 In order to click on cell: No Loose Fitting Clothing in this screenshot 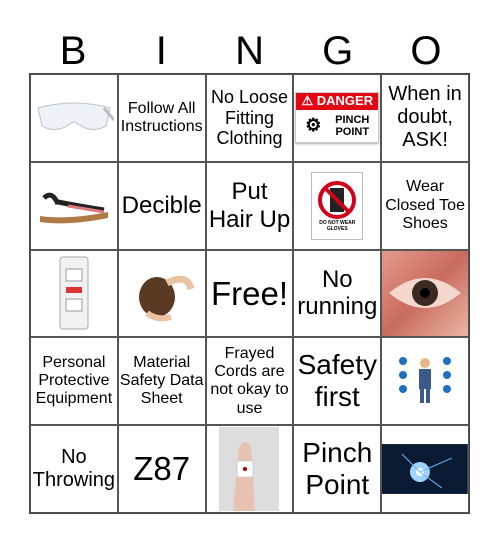, I will do `click(249, 118)`.